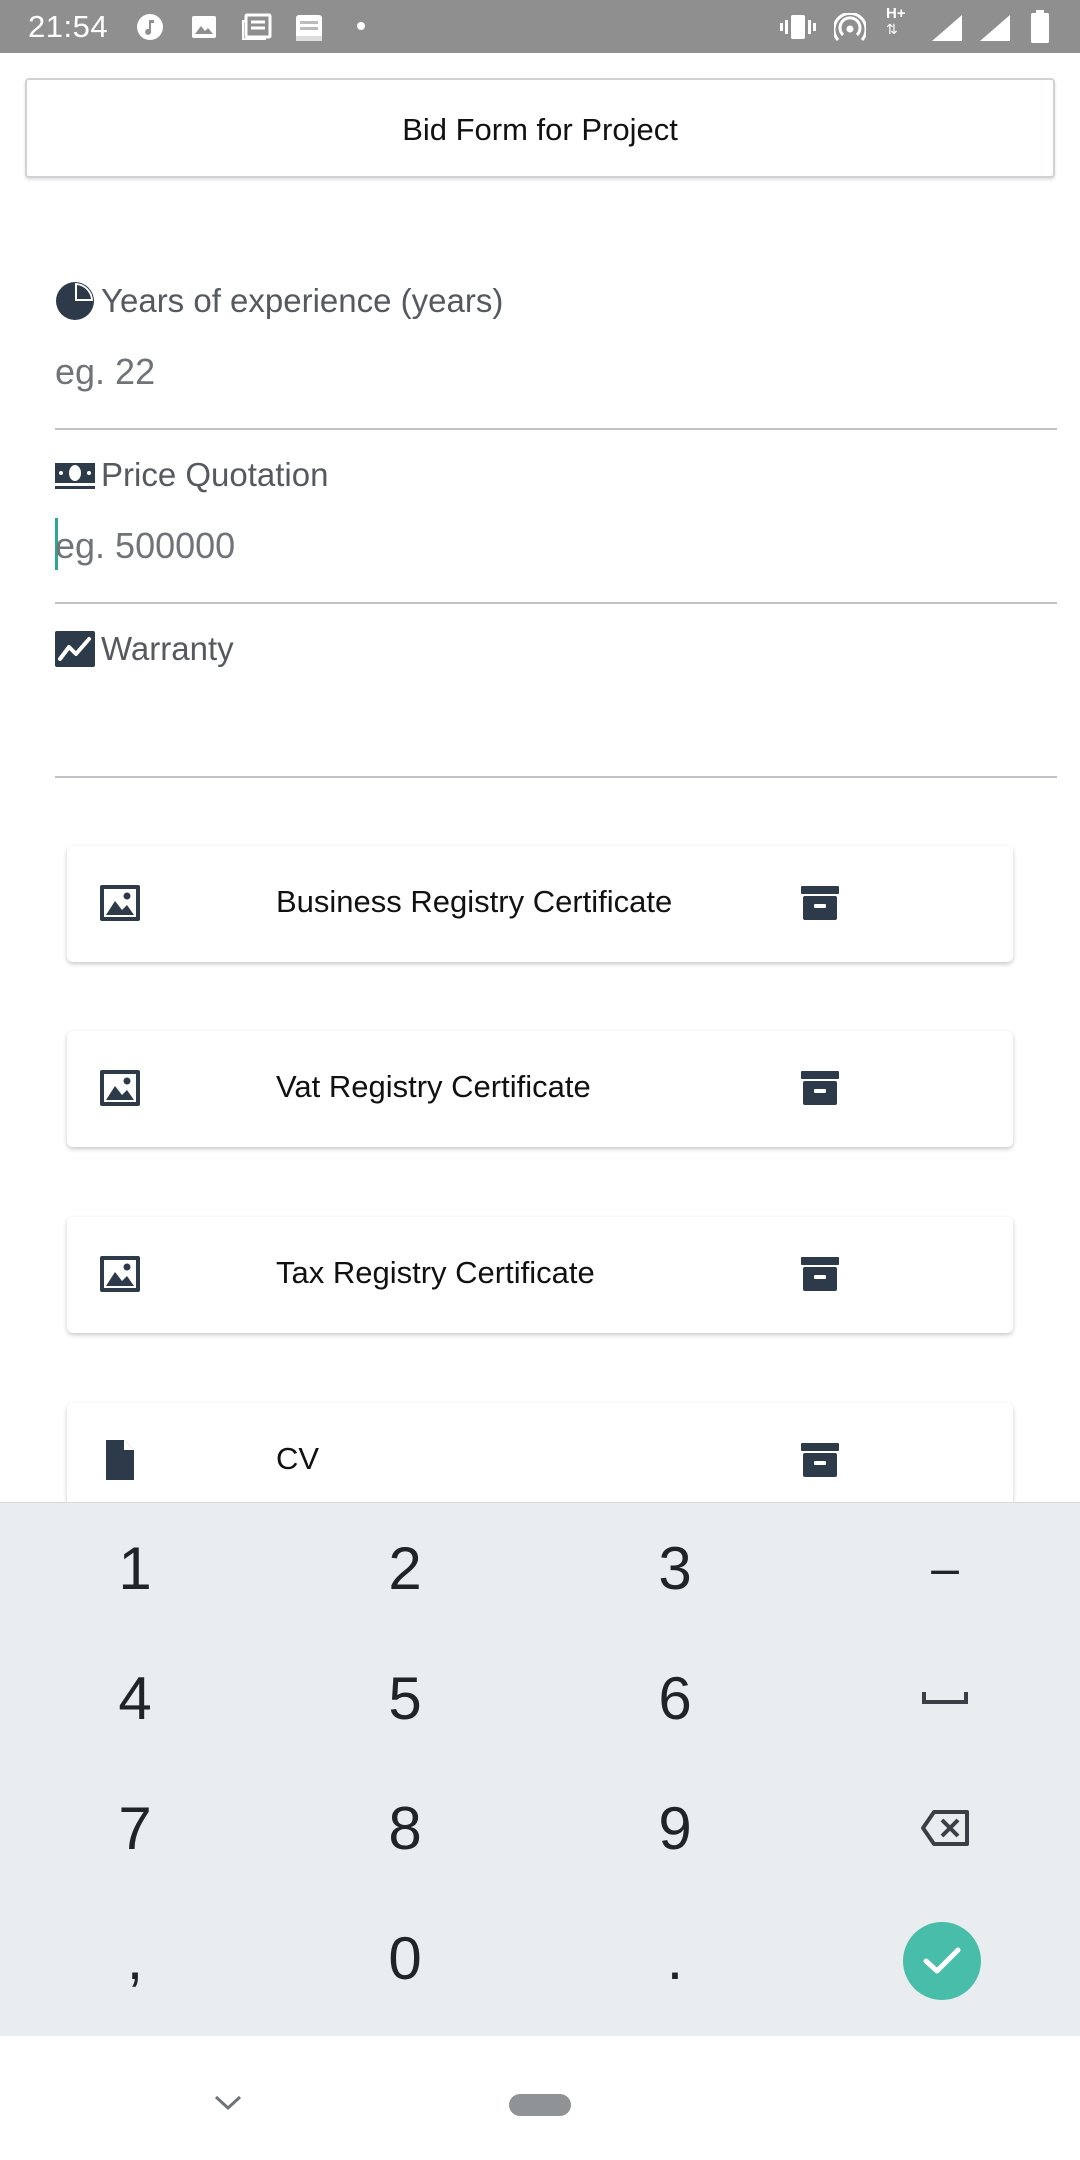  What do you see at coordinates (545, 372) in the screenshot?
I see `years-of-experience-input` at bounding box center [545, 372].